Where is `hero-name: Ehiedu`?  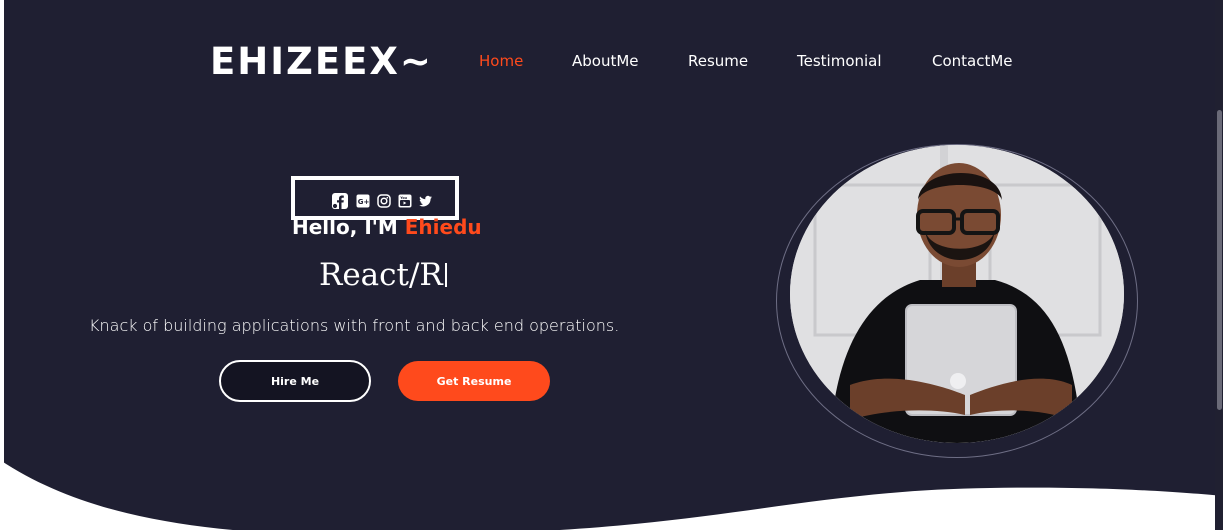
hero-name: Ehiedu is located at coordinates (443, 227).